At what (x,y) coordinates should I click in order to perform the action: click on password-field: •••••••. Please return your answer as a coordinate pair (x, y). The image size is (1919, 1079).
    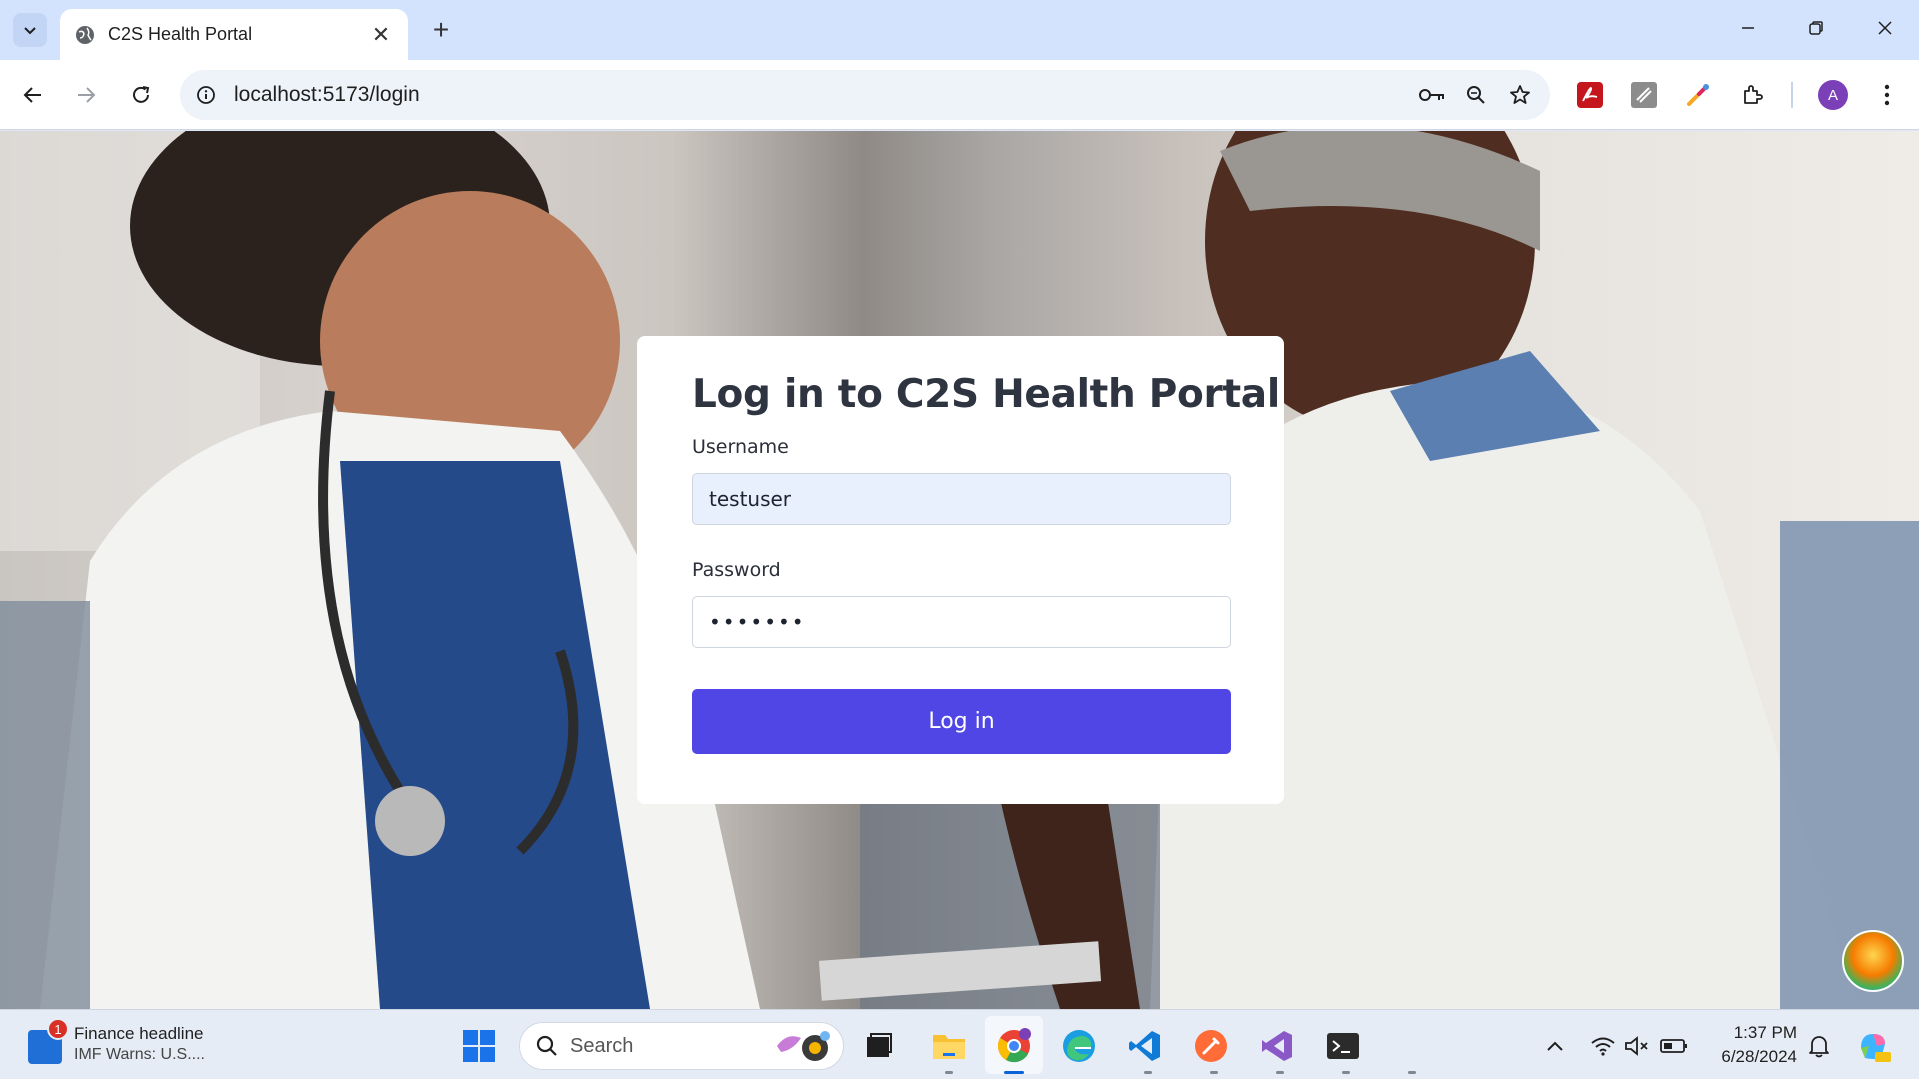
    Looking at the image, I should click on (961, 622).